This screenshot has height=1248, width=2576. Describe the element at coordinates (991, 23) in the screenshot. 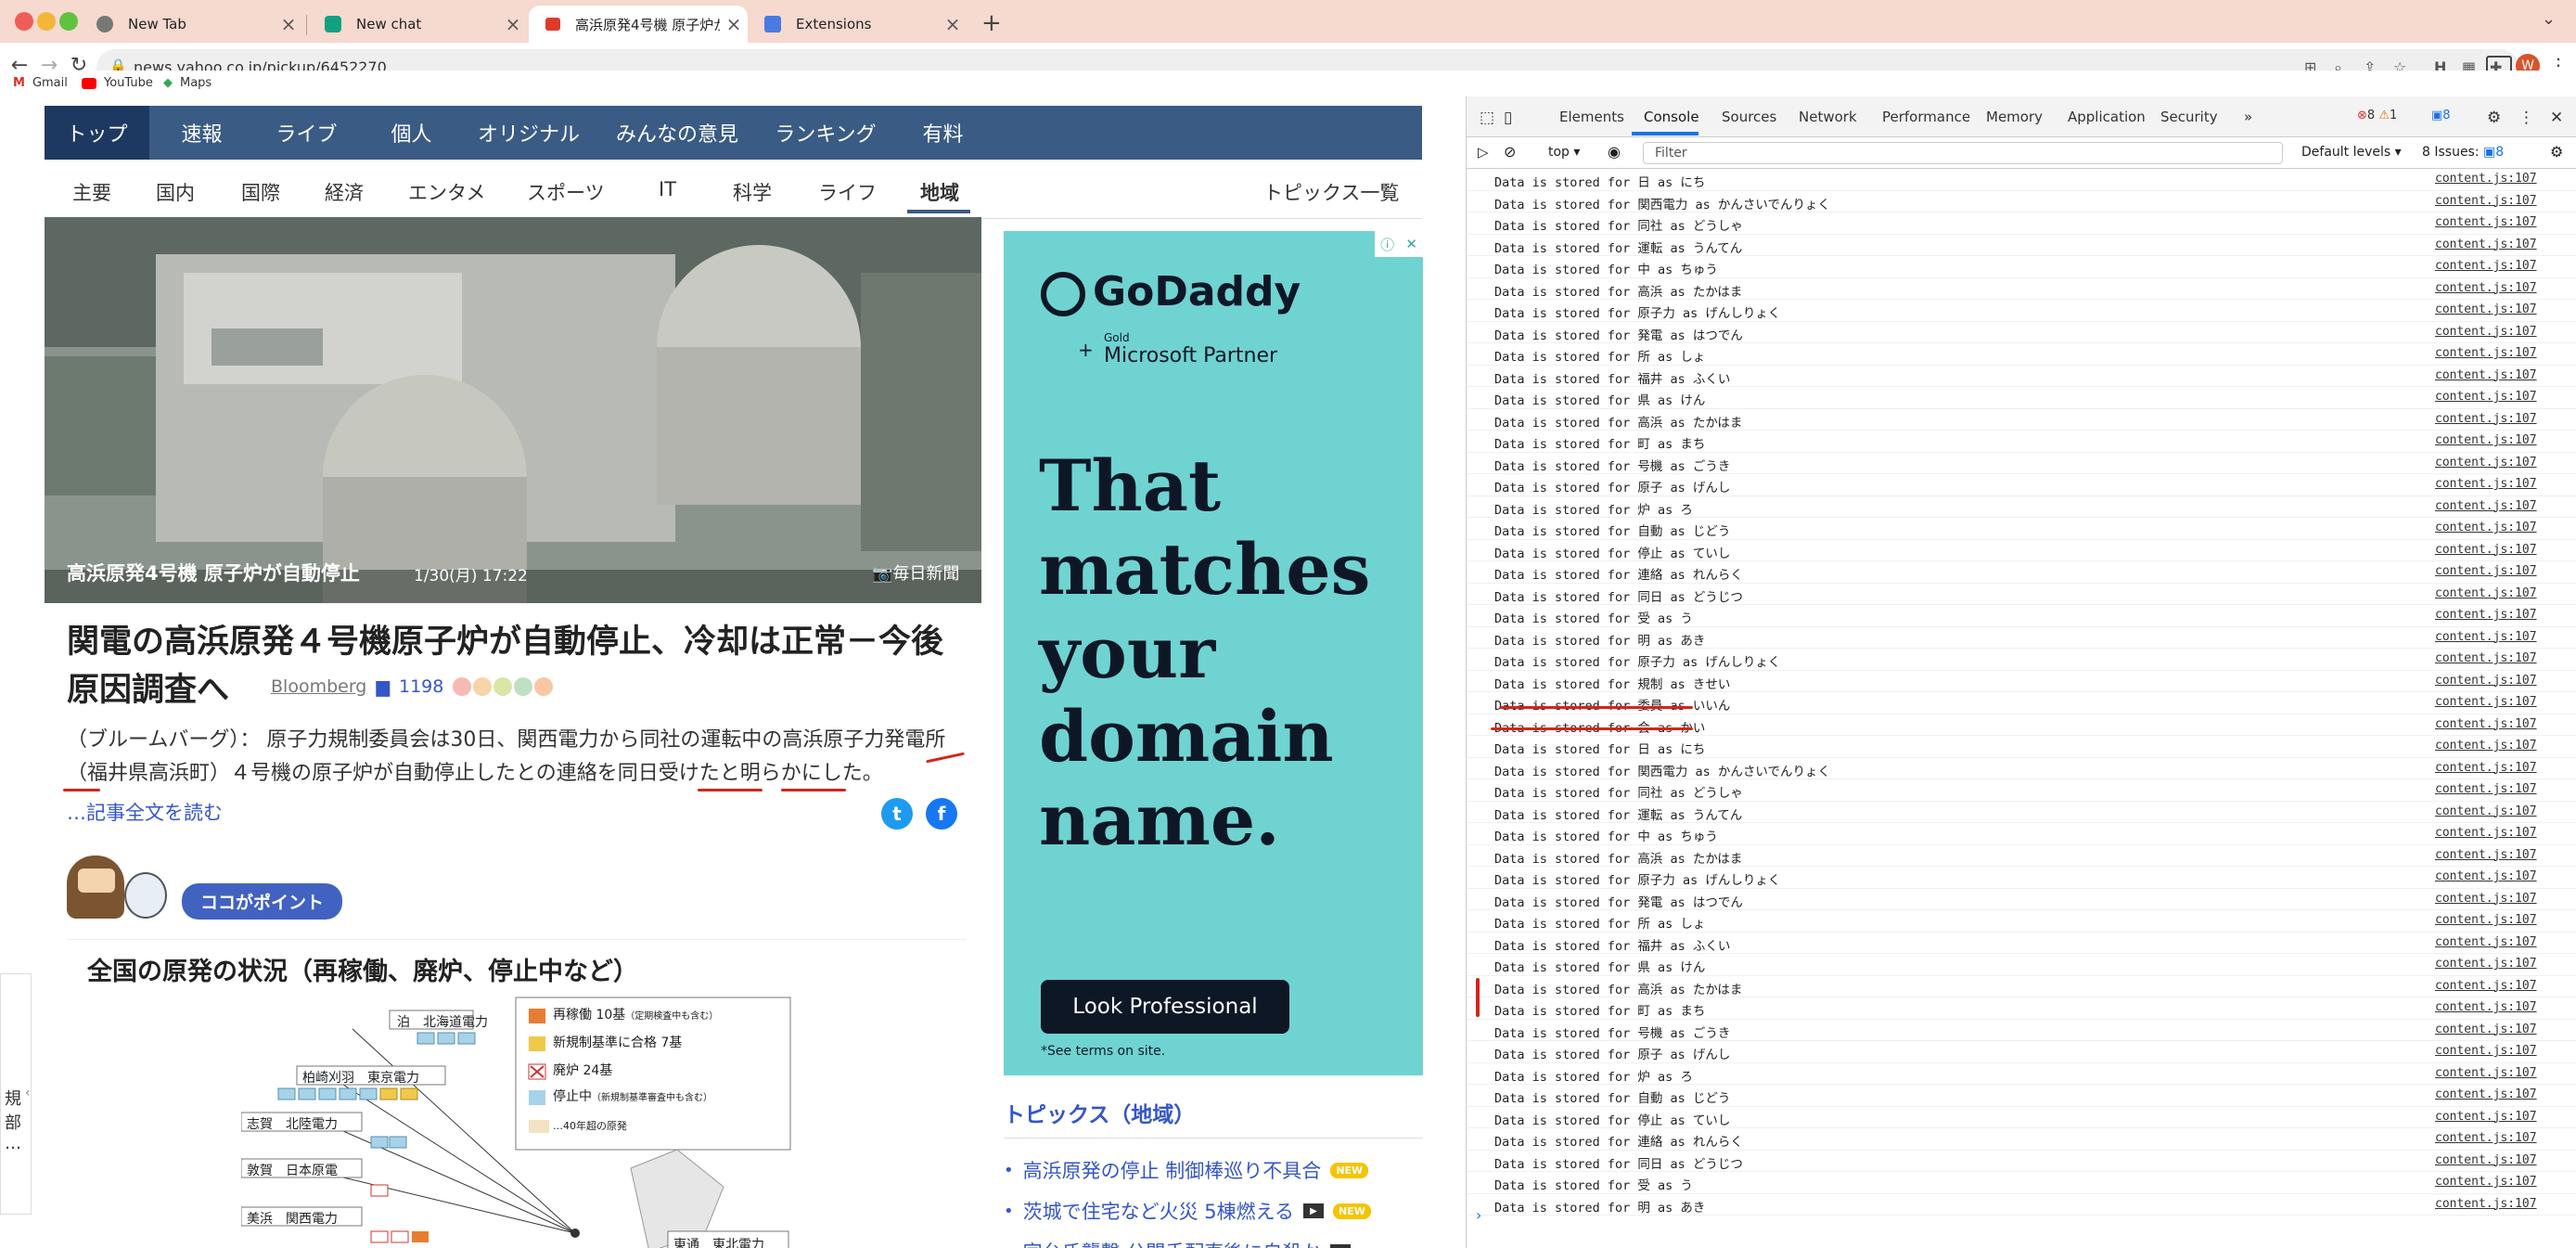

I see `new-tab-button: +` at that location.